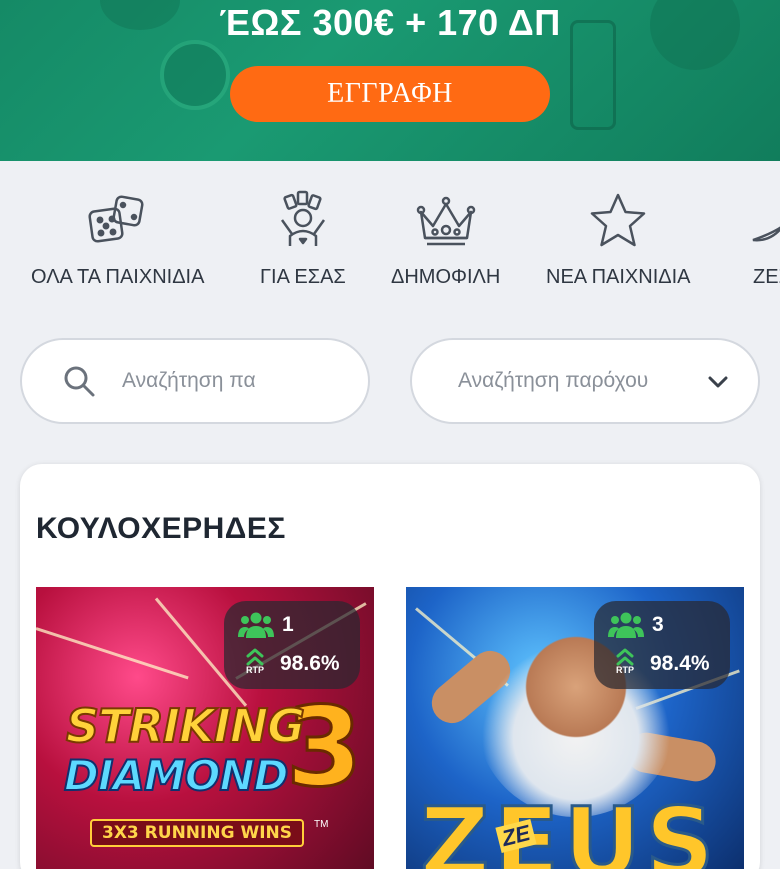  I want to click on search-icon, so click(79, 381).